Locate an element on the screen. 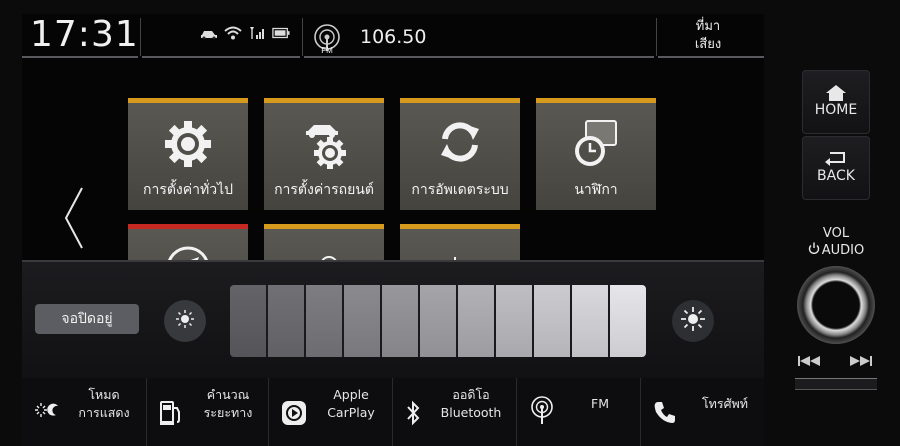 Image resolution: width=900 pixels, height=446 pixels. radio-frequency: 106.50 is located at coordinates (393, 37).